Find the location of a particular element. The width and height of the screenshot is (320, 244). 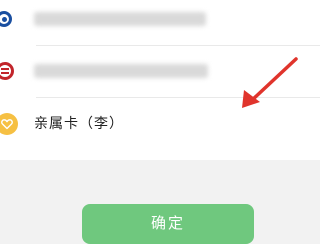

confirm-button: 确定 is located at coordinates (168, 224).